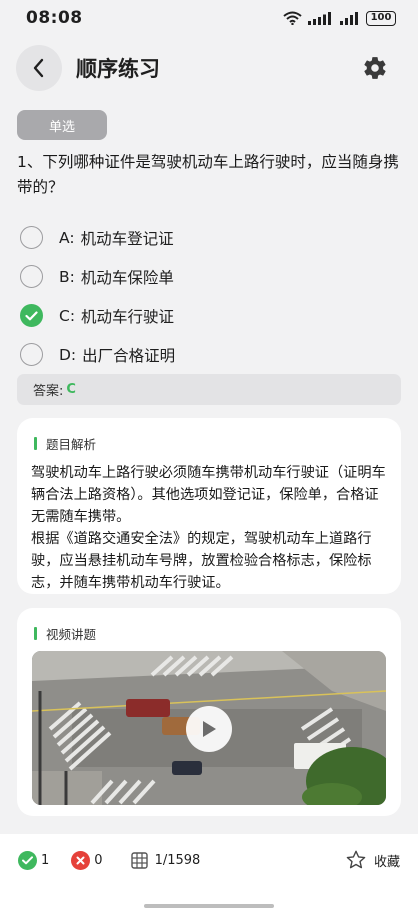 This screenshot has width=418, height=915. Describe the element at coordinates (209, 389) in the screenshot. I see `answer-bar: 答案: C` at that location.